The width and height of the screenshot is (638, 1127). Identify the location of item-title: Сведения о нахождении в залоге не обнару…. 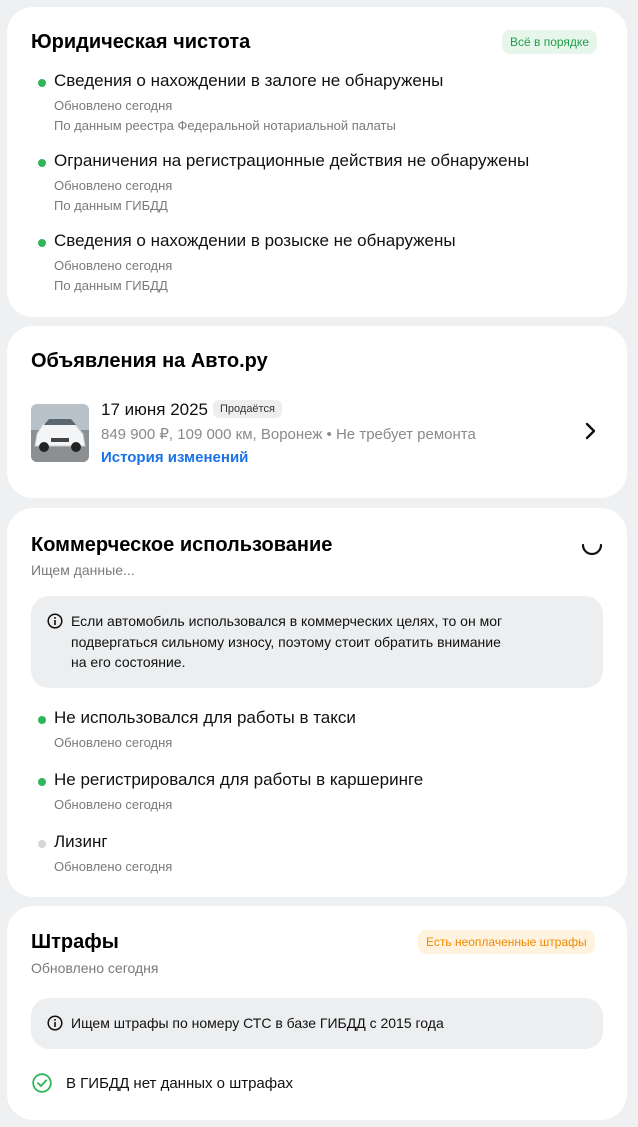
(249, 80).